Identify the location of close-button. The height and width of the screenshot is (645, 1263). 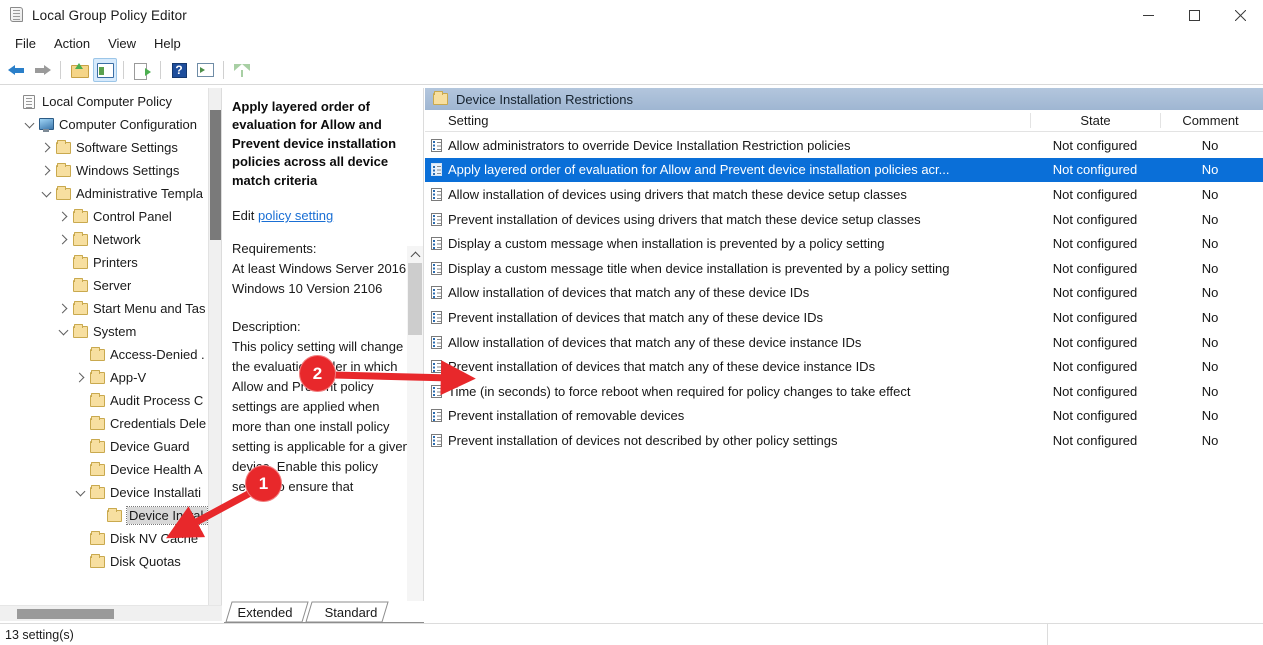
(1240, 15).